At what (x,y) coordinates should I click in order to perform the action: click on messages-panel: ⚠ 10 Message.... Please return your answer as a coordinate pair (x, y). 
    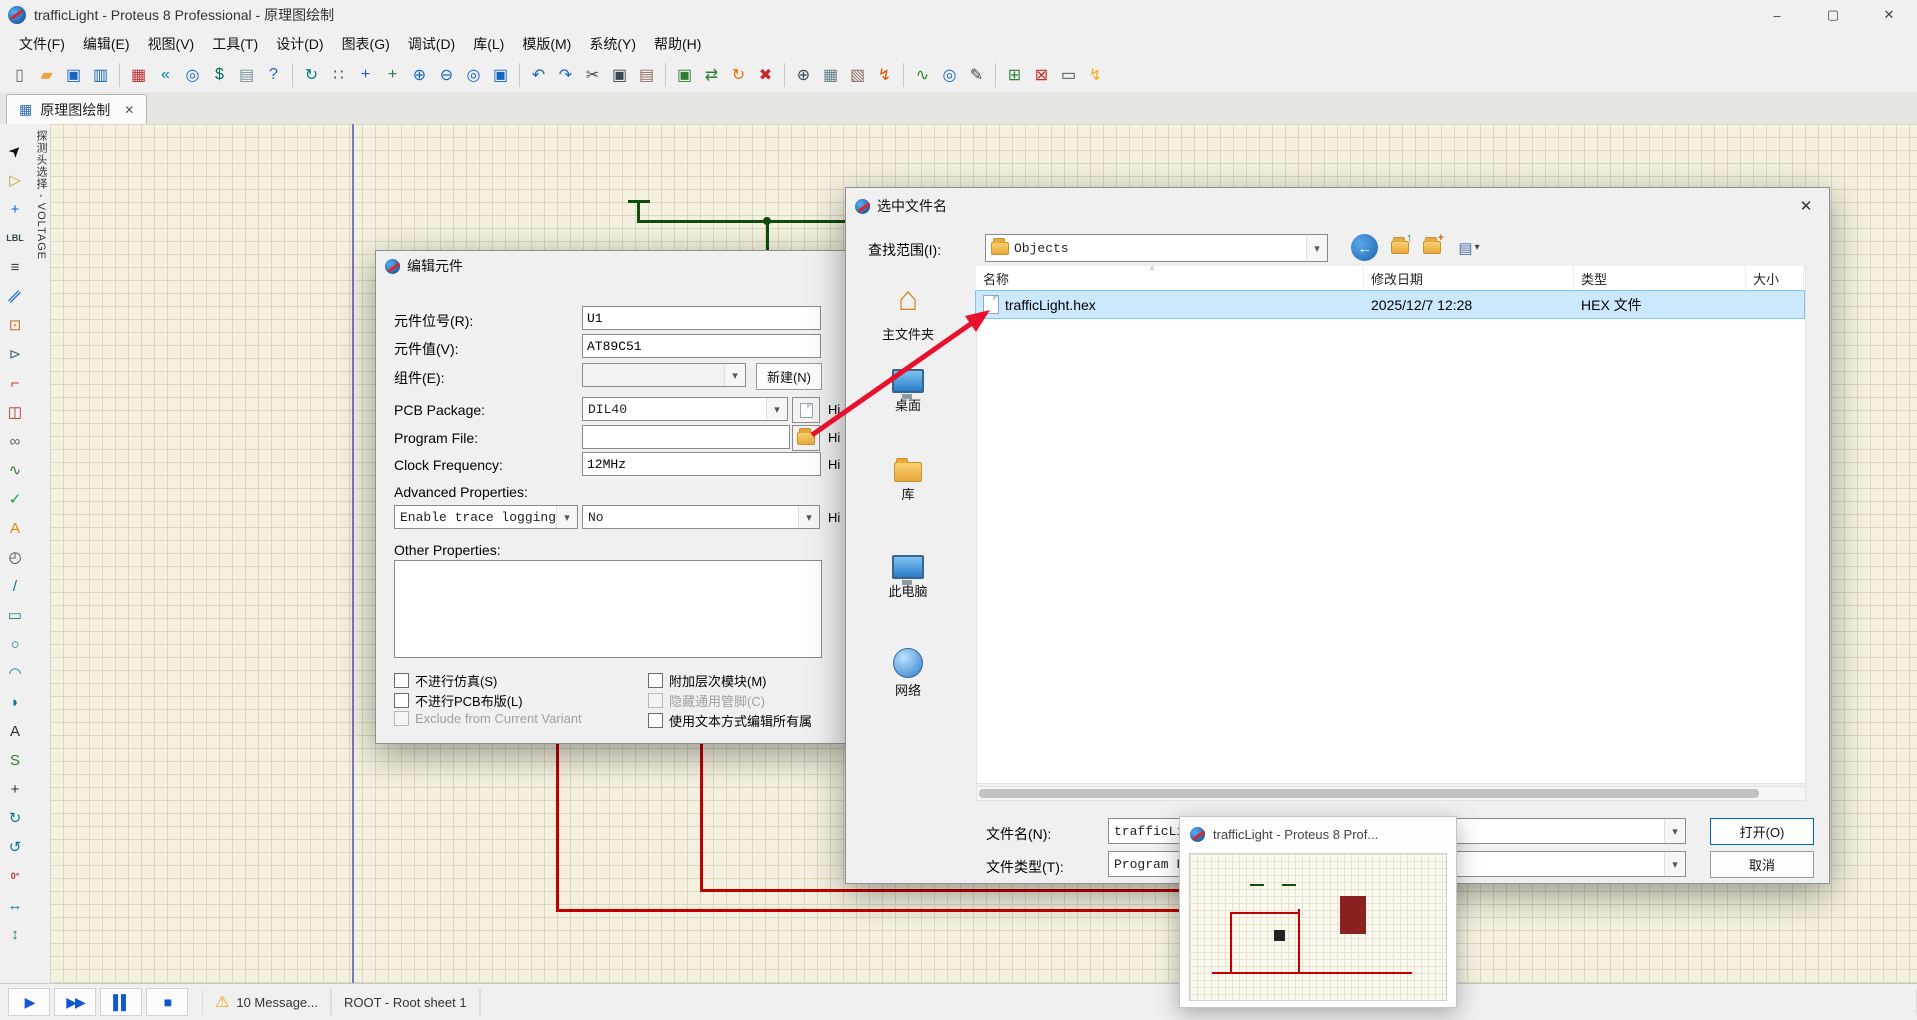
    Looking at the image, I should click on (266, 1002).